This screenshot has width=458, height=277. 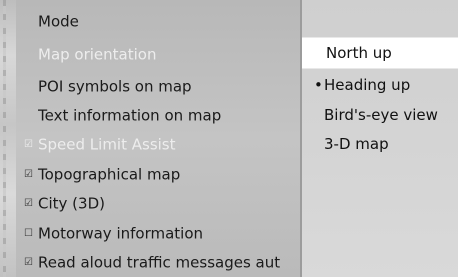 I want to click on submenu-item-birds-eye-view: Bird's-eye view, so click(x=381, y=115).